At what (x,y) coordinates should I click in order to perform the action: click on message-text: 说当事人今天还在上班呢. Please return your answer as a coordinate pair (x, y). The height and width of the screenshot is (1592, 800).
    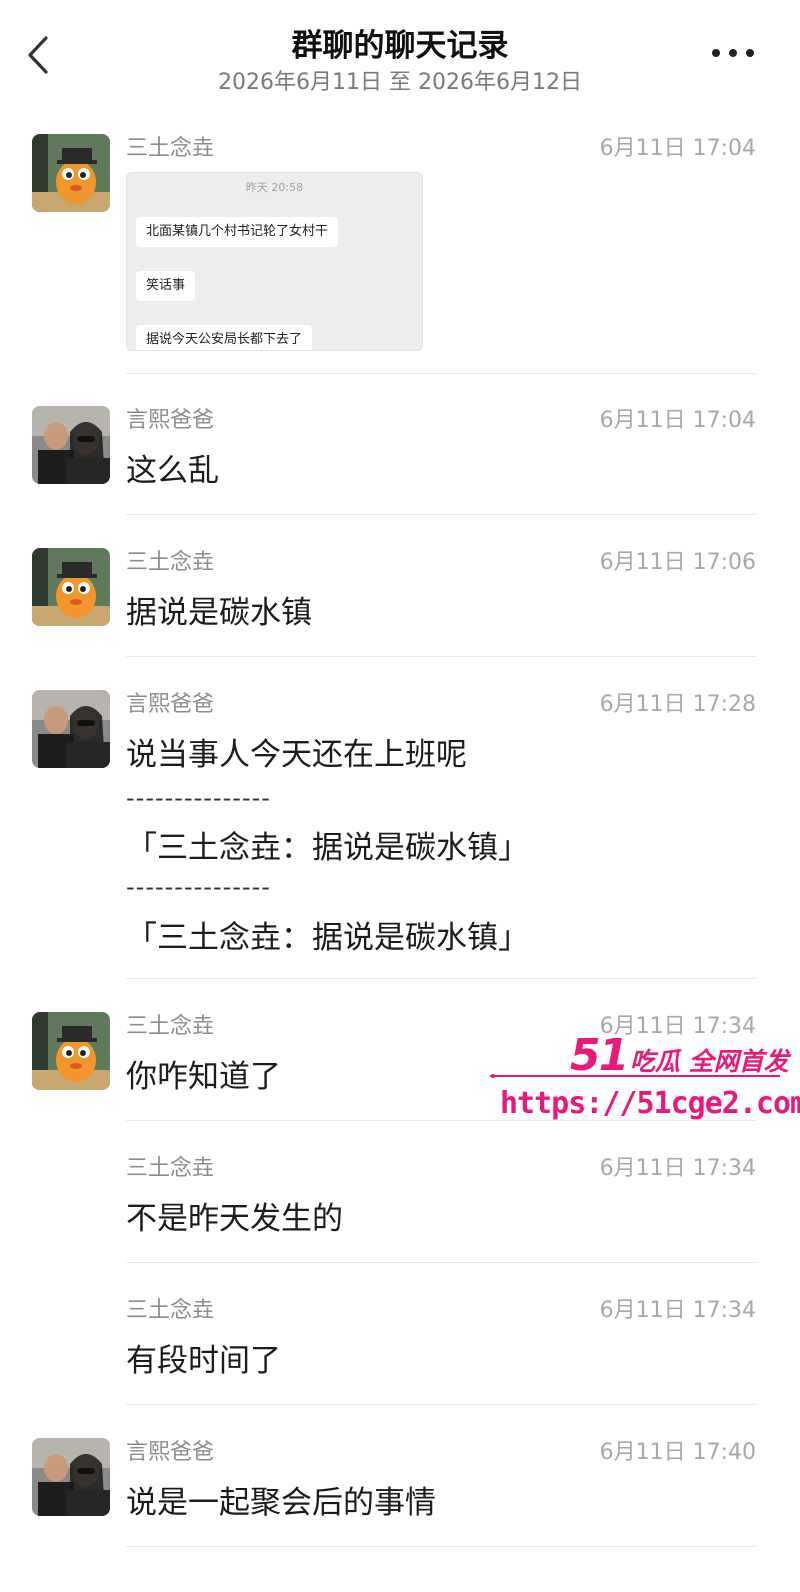
    Looking at the image, I should click on (296, 755).